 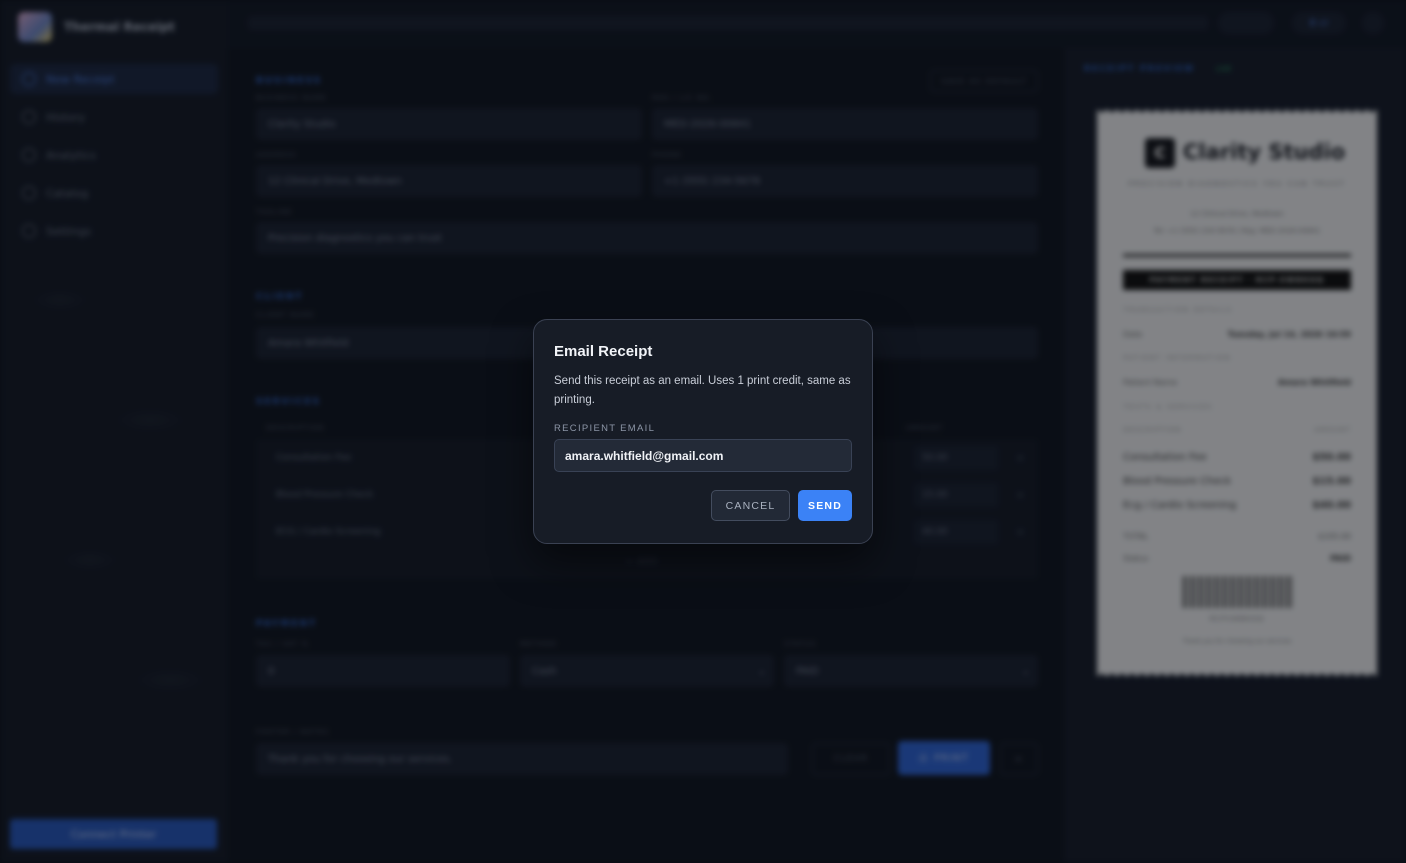 What do you see at coordinates (825, 505) in the screenshot?
I see `send-button: SEND` at bounding box center [825, 505].